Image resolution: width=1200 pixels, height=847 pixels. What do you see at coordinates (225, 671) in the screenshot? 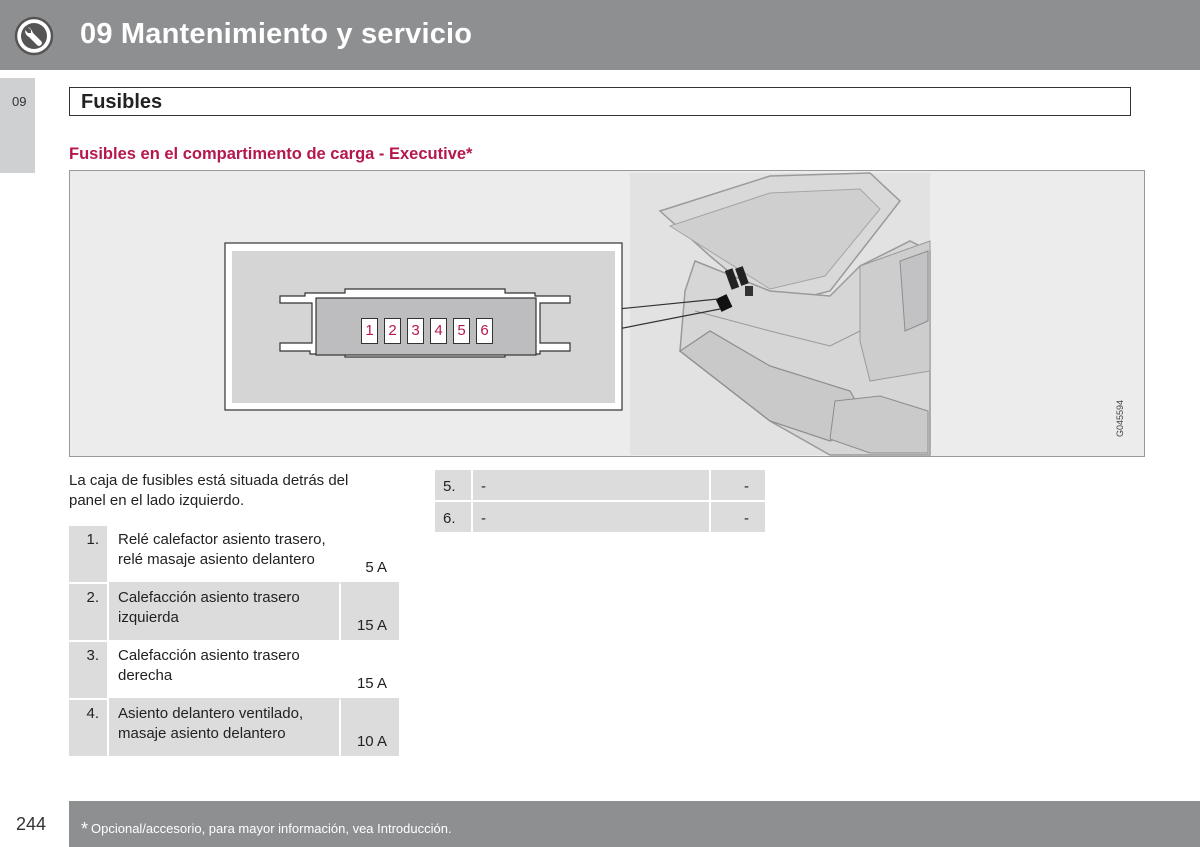
I see `fuse-description: Calefacción asiento trasero derecha` at bounding box center [225, 671].